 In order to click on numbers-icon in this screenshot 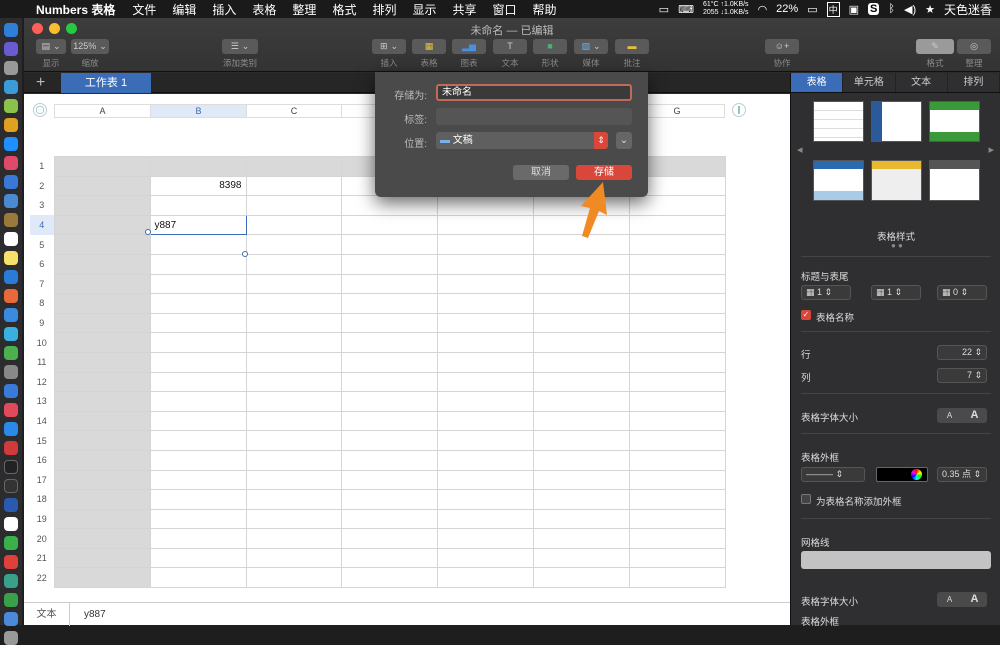, I will do `click(11, 600)`.